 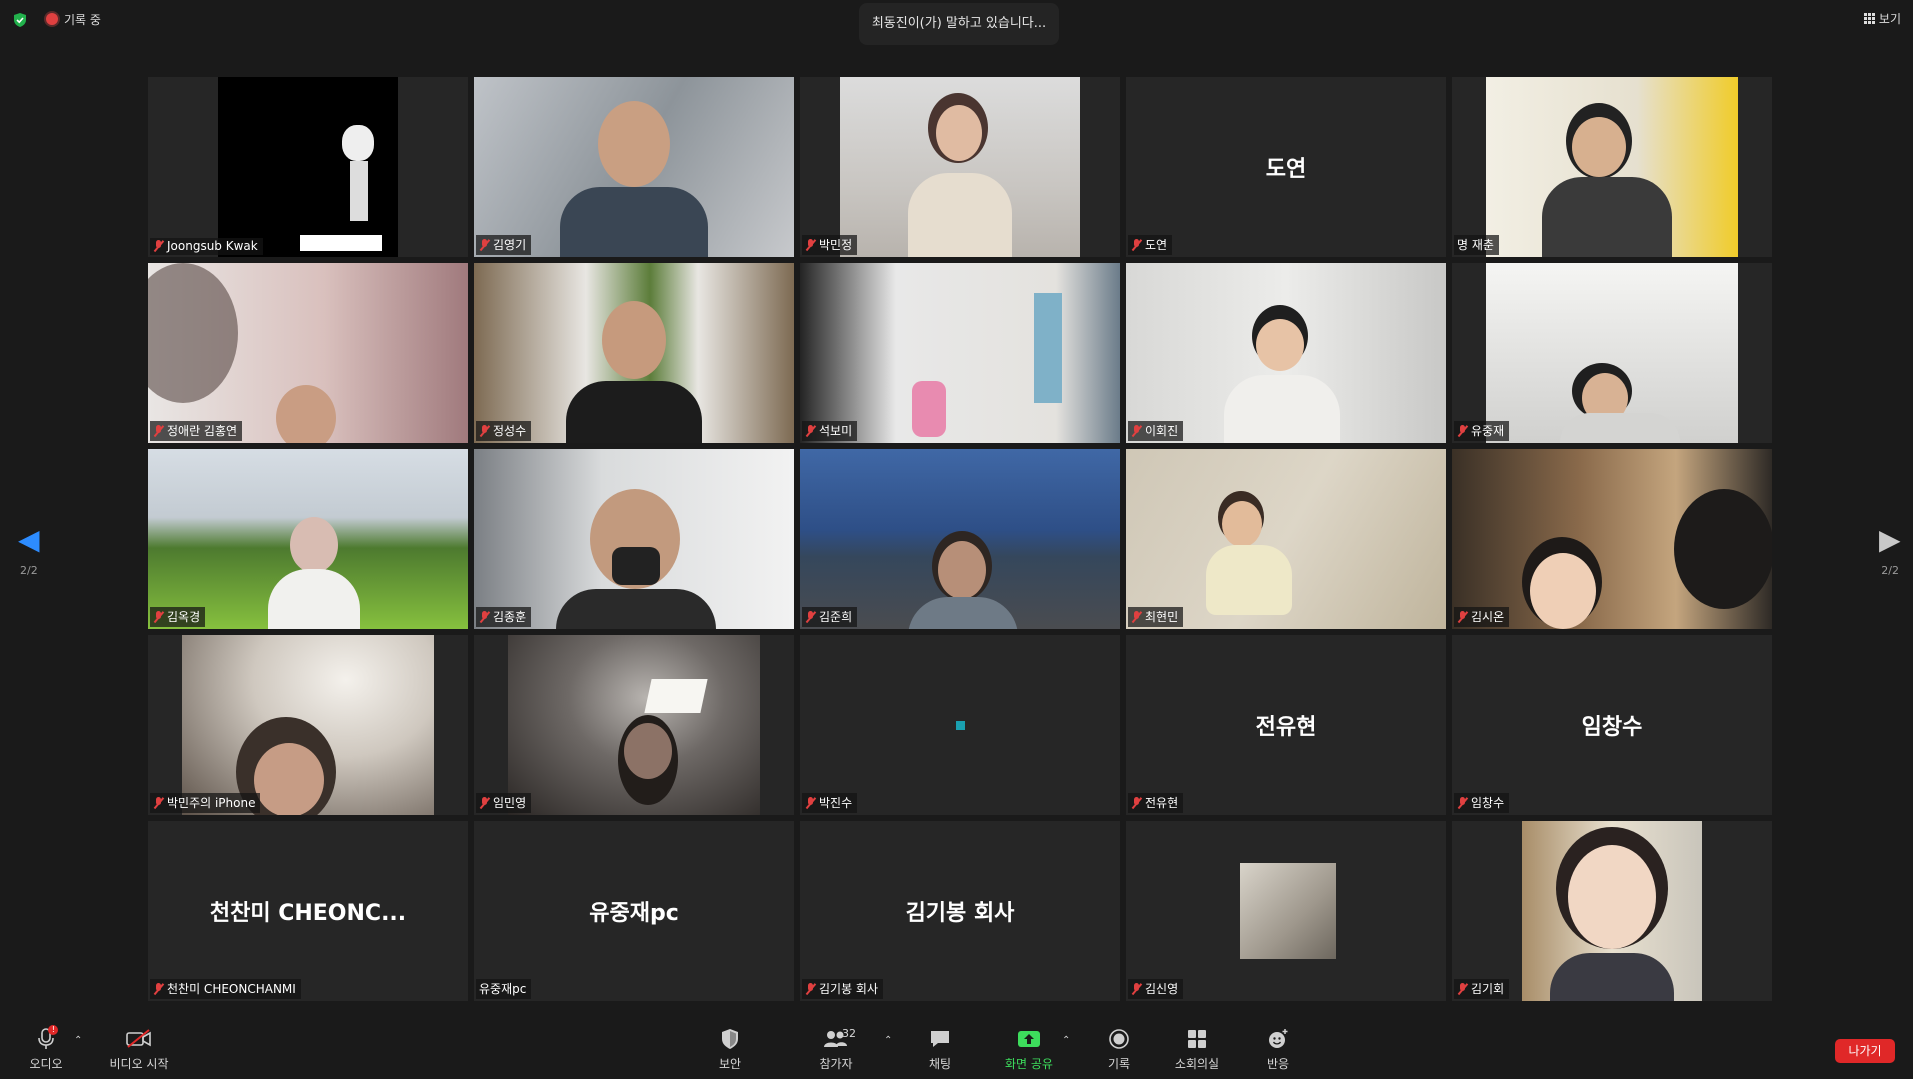 What do you see at coordinates (1612, 727) in the screenshot?
I see `participant-display-name: 임창수` at bounding box center [1612, 727].